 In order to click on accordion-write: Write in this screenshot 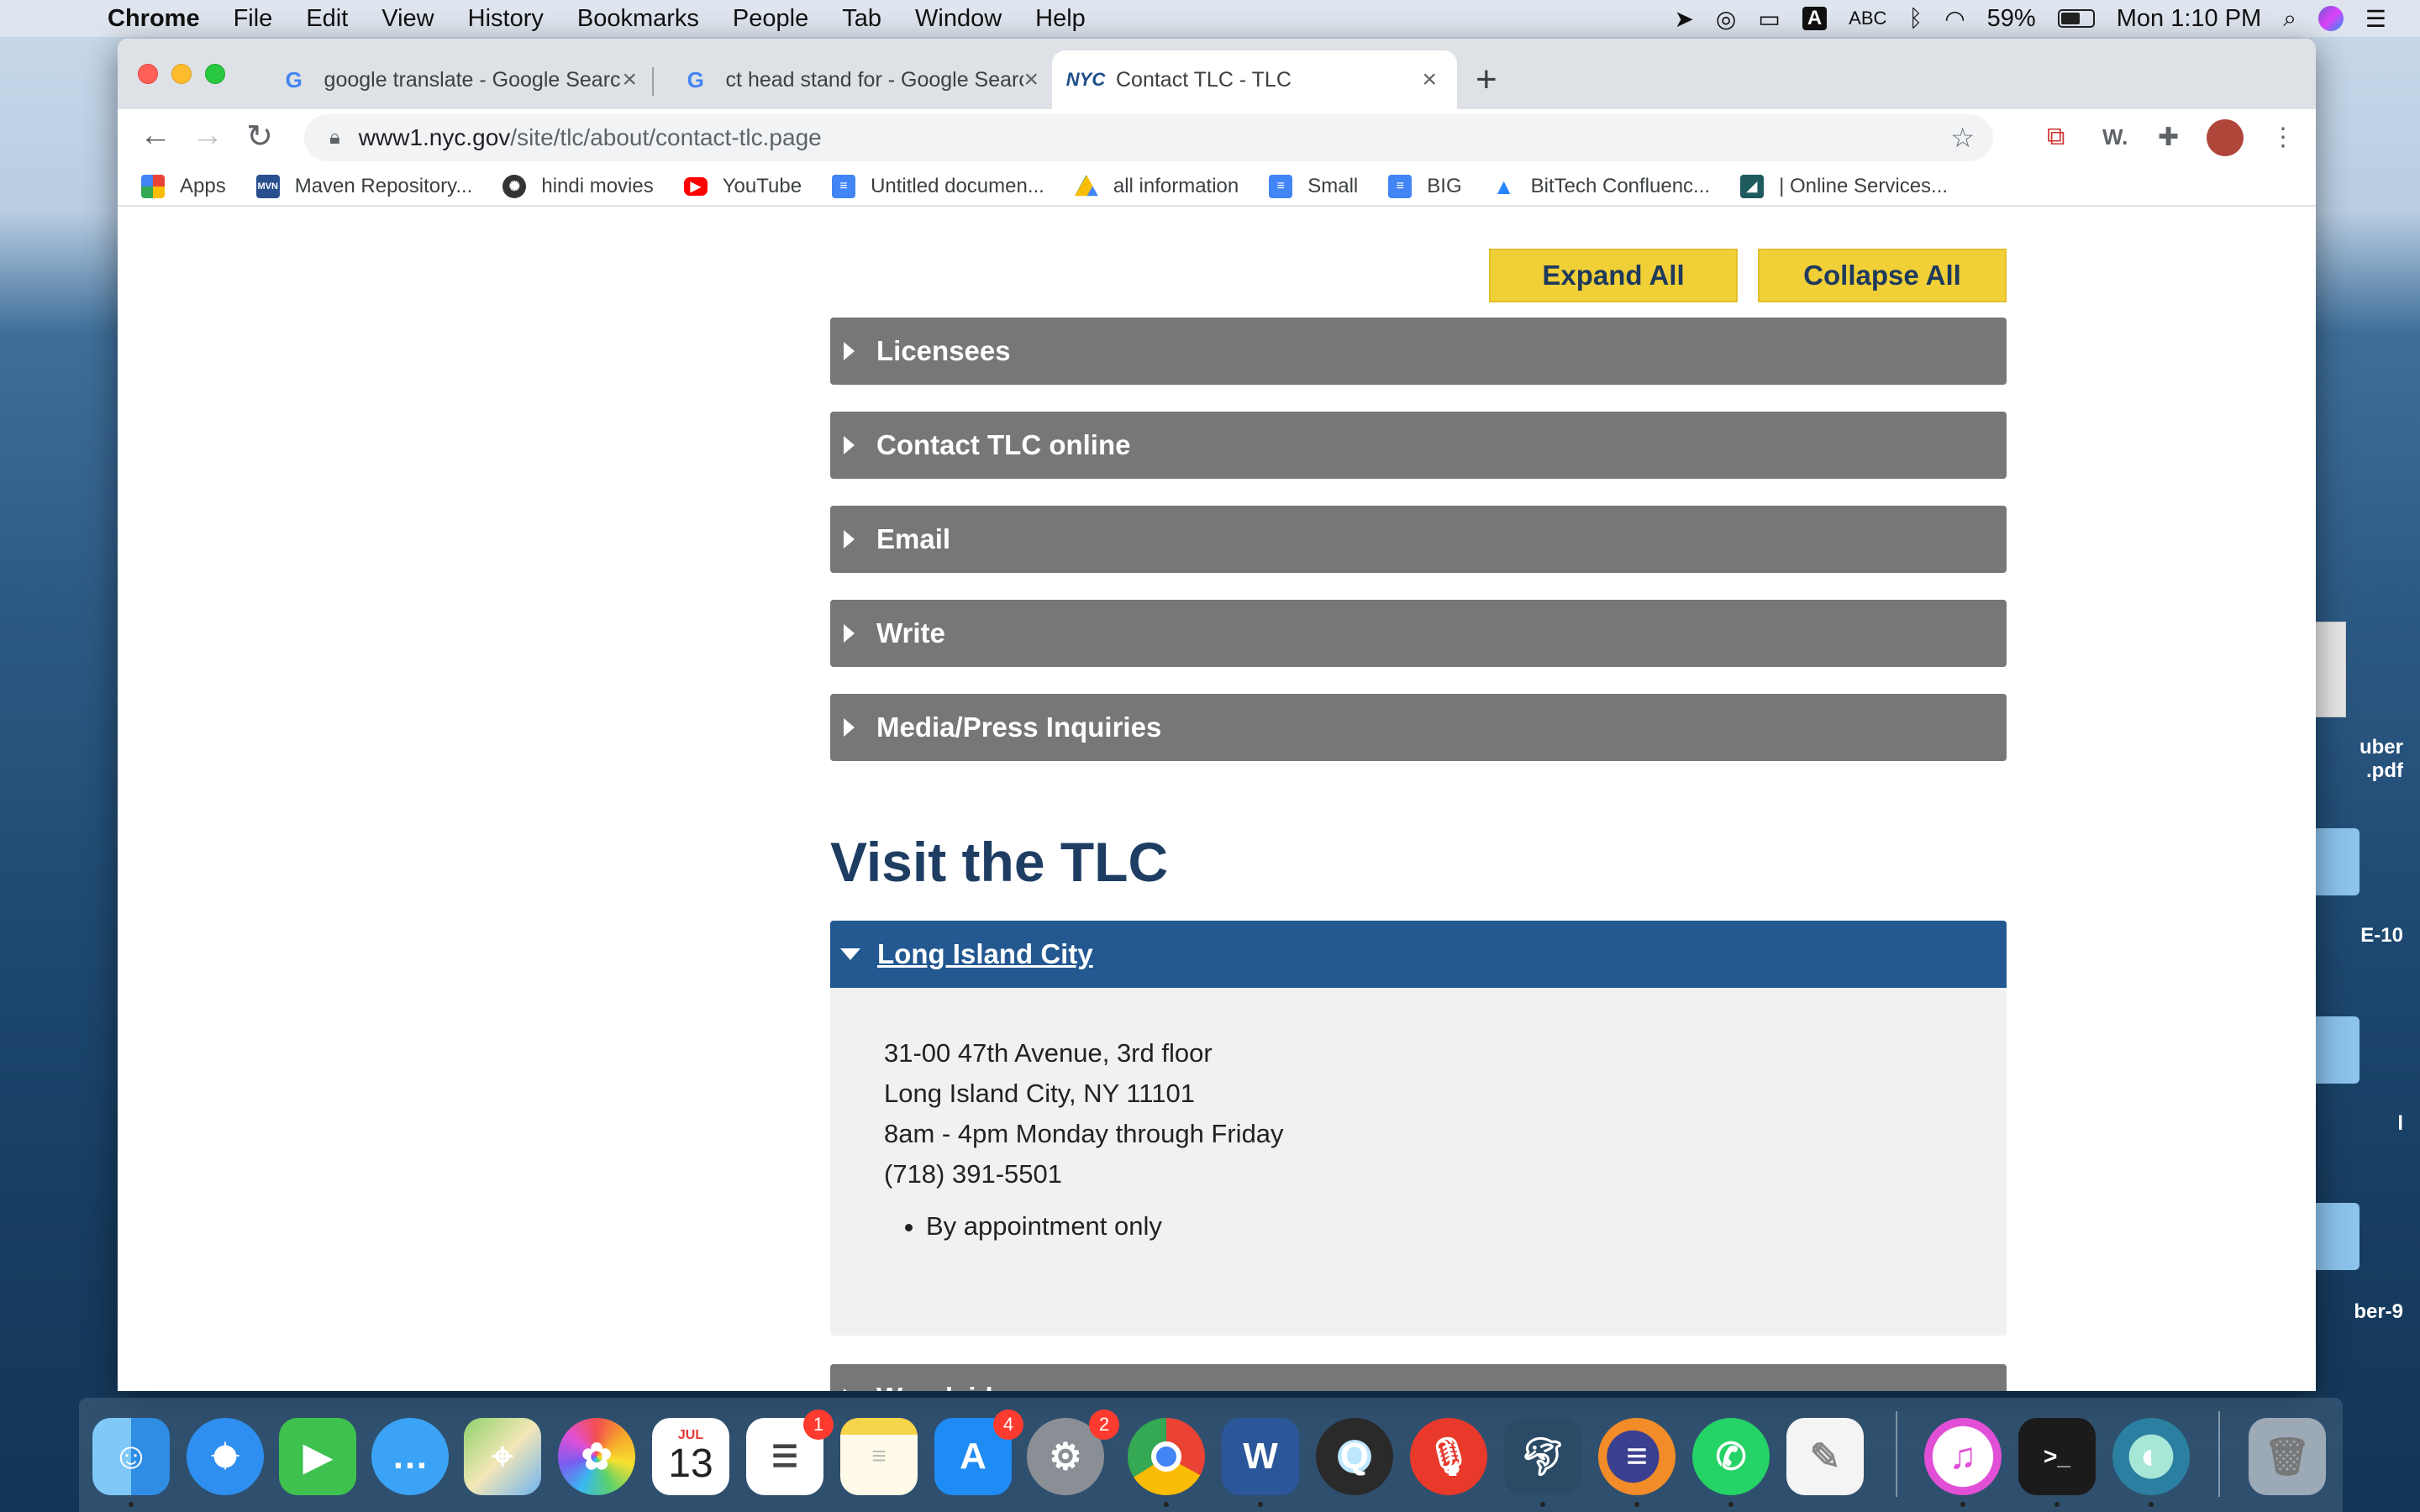, I will do `click(1418, 633)`.